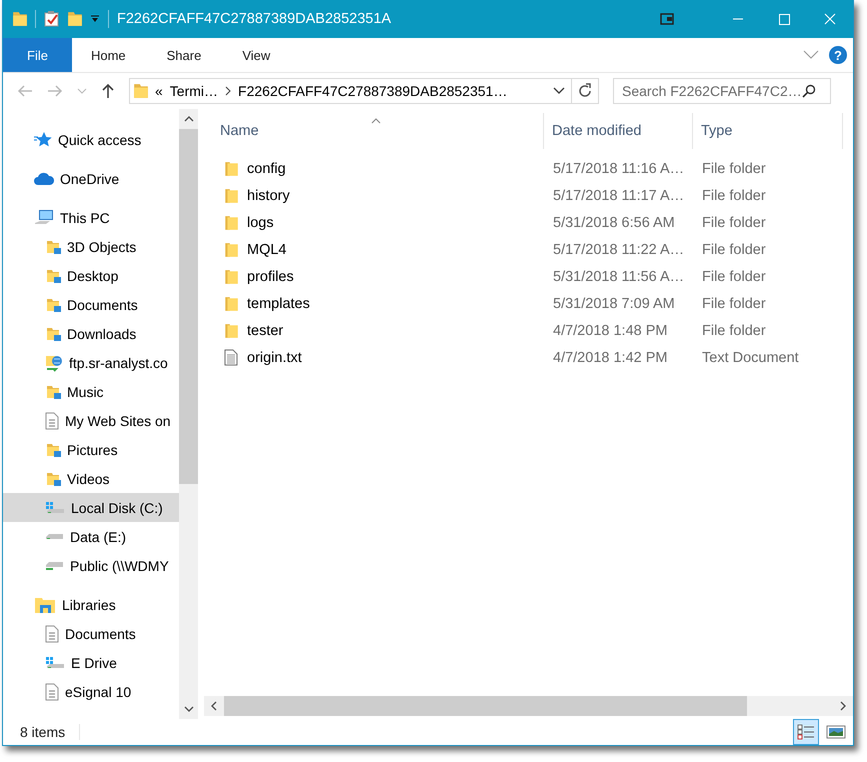 This screenshot has height=762, width=867. What do you see at coordinates (91, 246) in the screenshot?
I see `nav-item: 3D Objects` at bounding box center [91, 246].